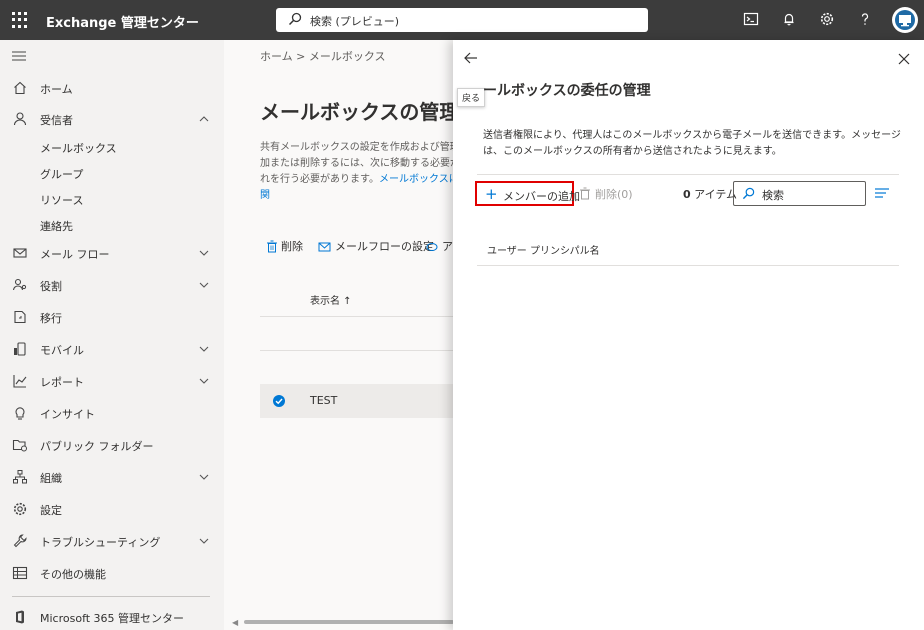  I want to click on sub-item-resources: リソース, so click(61, 200).